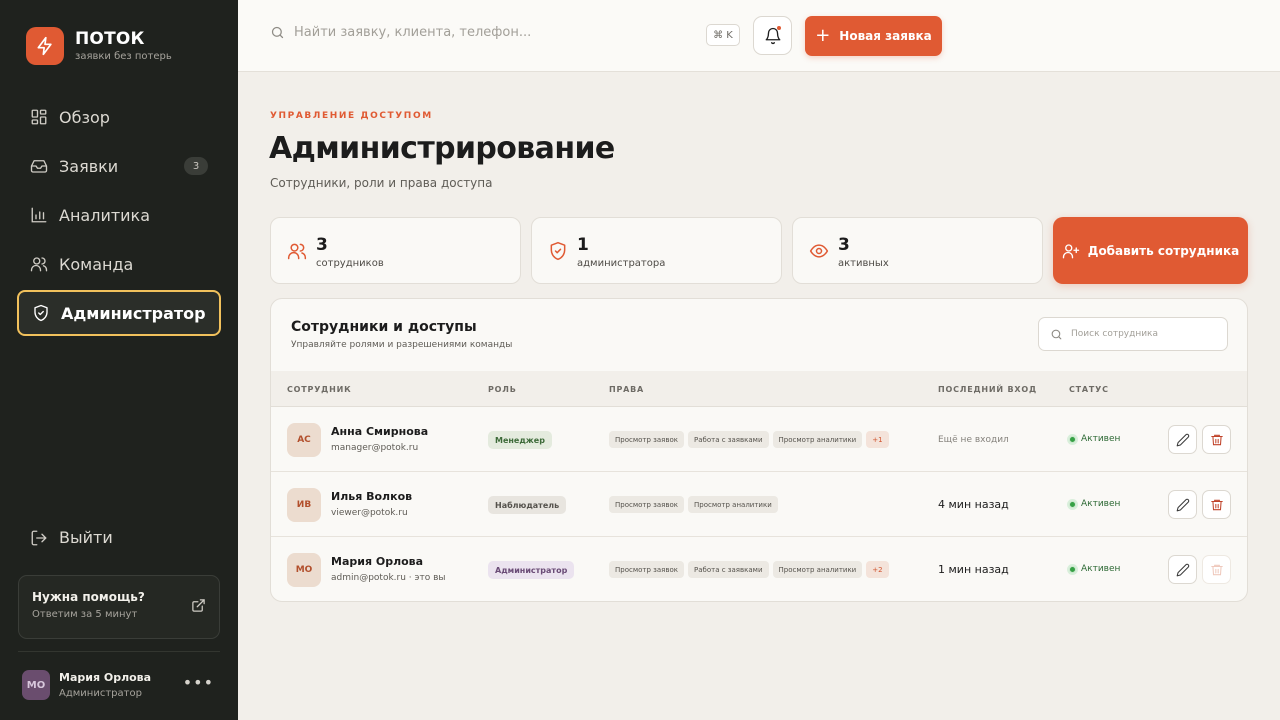  What do you see at coordinates (873, 36) in the screenshot?
I see `new-request-button: + Новая заявка` at bounding box center [873, 36].